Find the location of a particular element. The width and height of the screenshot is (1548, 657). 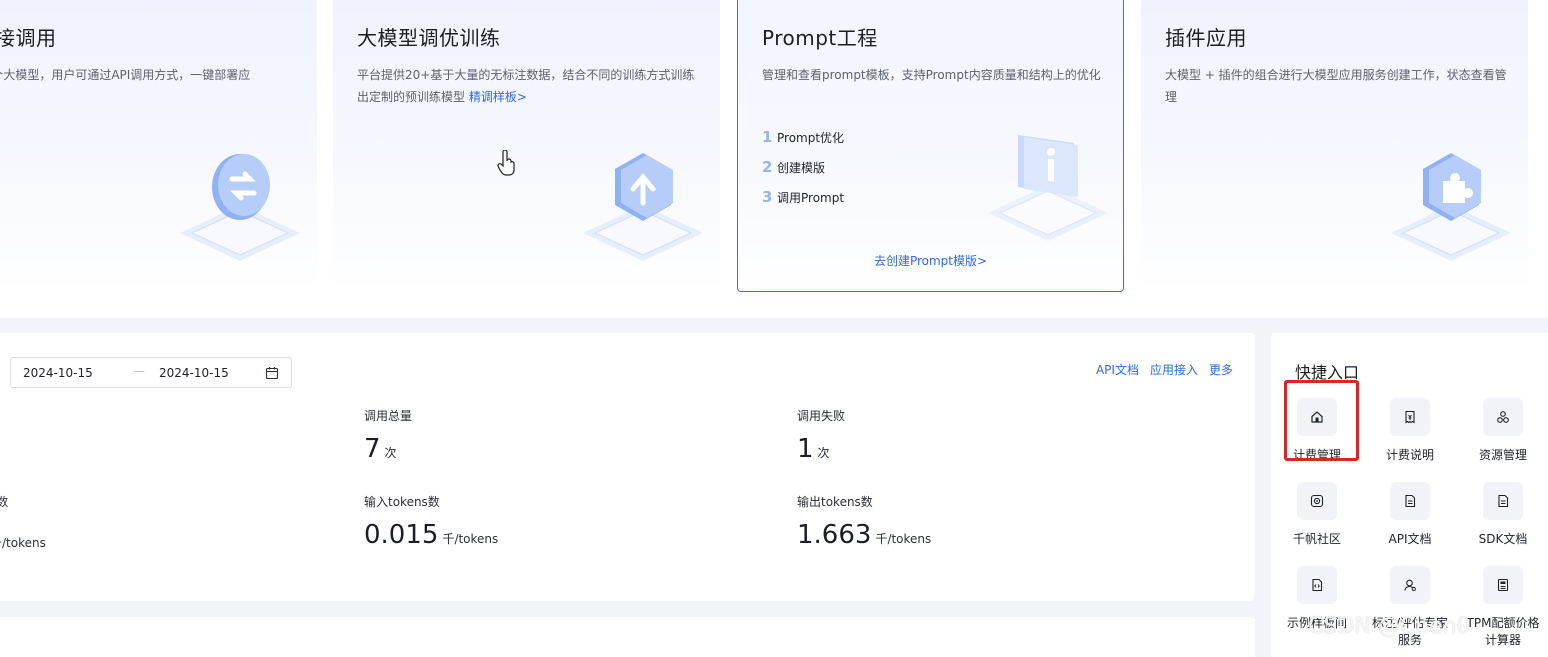

quick-item-billing-management: 计费管理 is located at coordinates (1317, 436).